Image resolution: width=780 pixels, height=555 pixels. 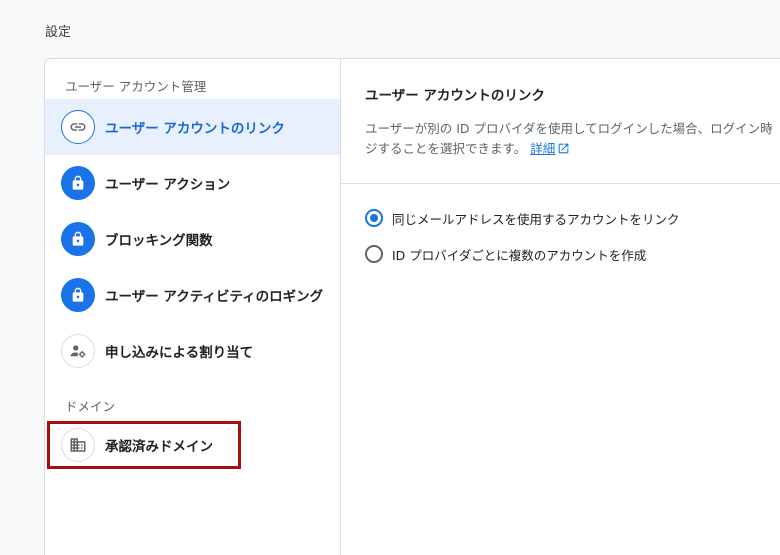 I want to click on section-label-domains: ドメイン, so click(x=90, y=406).